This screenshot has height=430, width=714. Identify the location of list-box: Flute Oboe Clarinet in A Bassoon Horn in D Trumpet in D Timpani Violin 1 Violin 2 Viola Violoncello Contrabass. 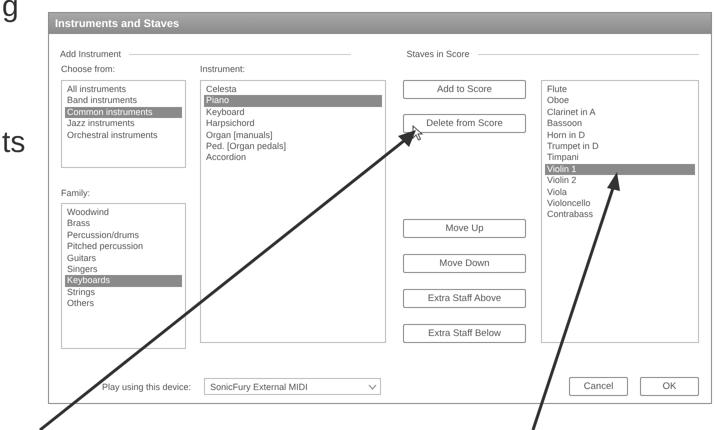
(620, 211).